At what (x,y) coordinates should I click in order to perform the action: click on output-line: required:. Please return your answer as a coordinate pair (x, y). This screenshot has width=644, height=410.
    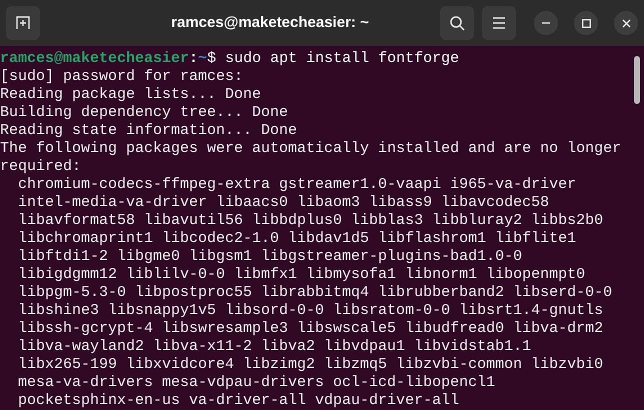
    Looking at the image, I should click on (41, 166).